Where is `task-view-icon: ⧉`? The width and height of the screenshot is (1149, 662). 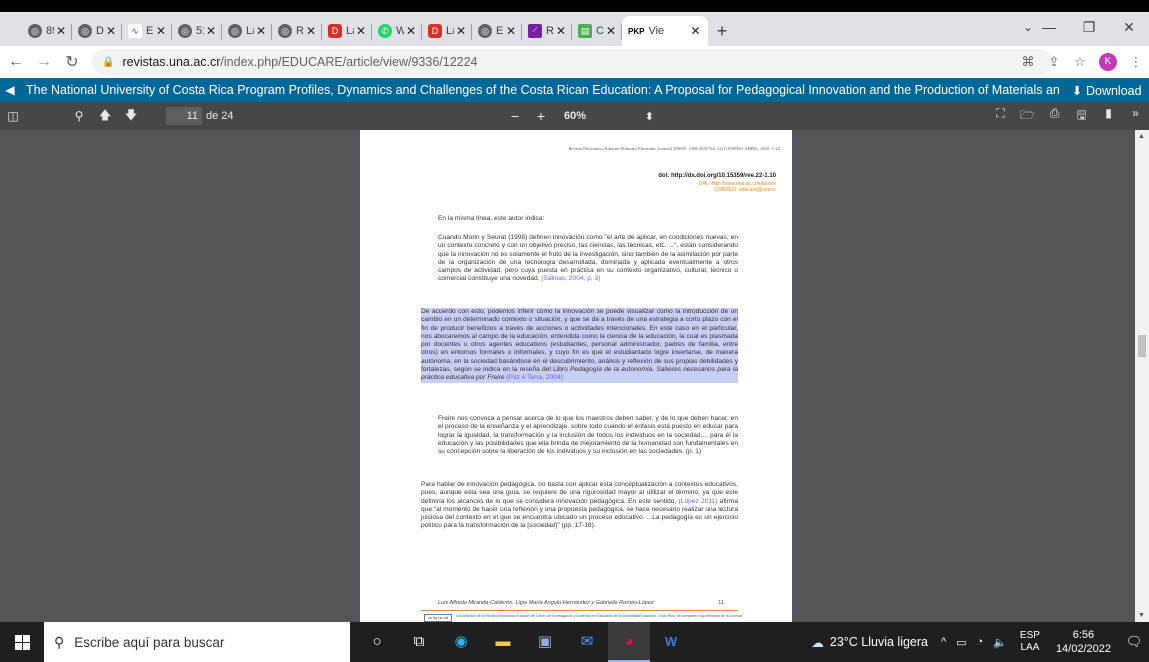
task-view-icon: ⧉ is located at coordinates (419, 642).